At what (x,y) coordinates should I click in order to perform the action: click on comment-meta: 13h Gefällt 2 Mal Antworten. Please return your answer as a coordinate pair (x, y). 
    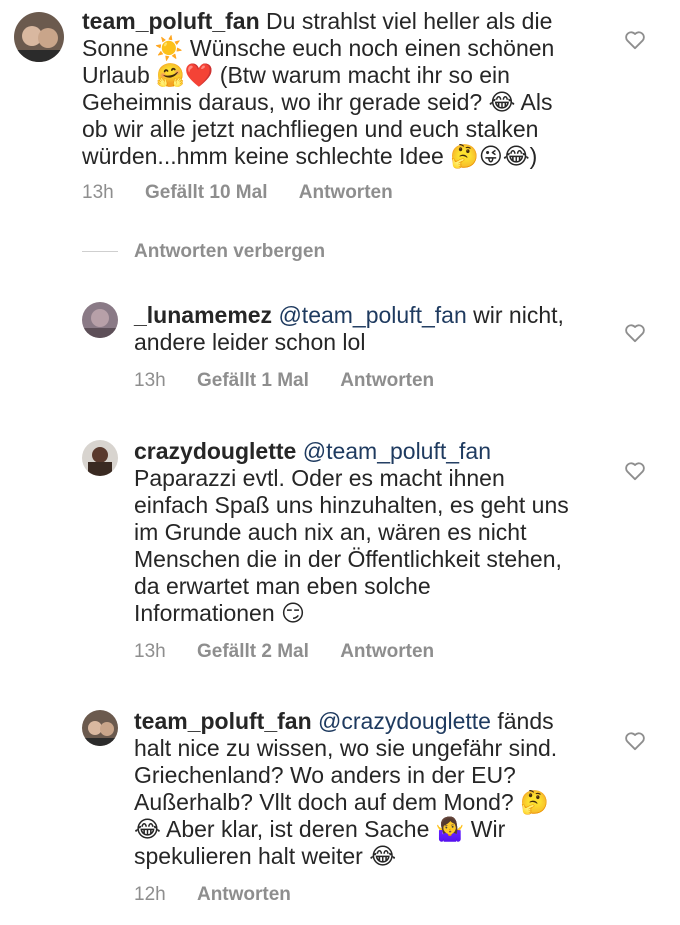
    Looking at the image, I should click on (297, 652).